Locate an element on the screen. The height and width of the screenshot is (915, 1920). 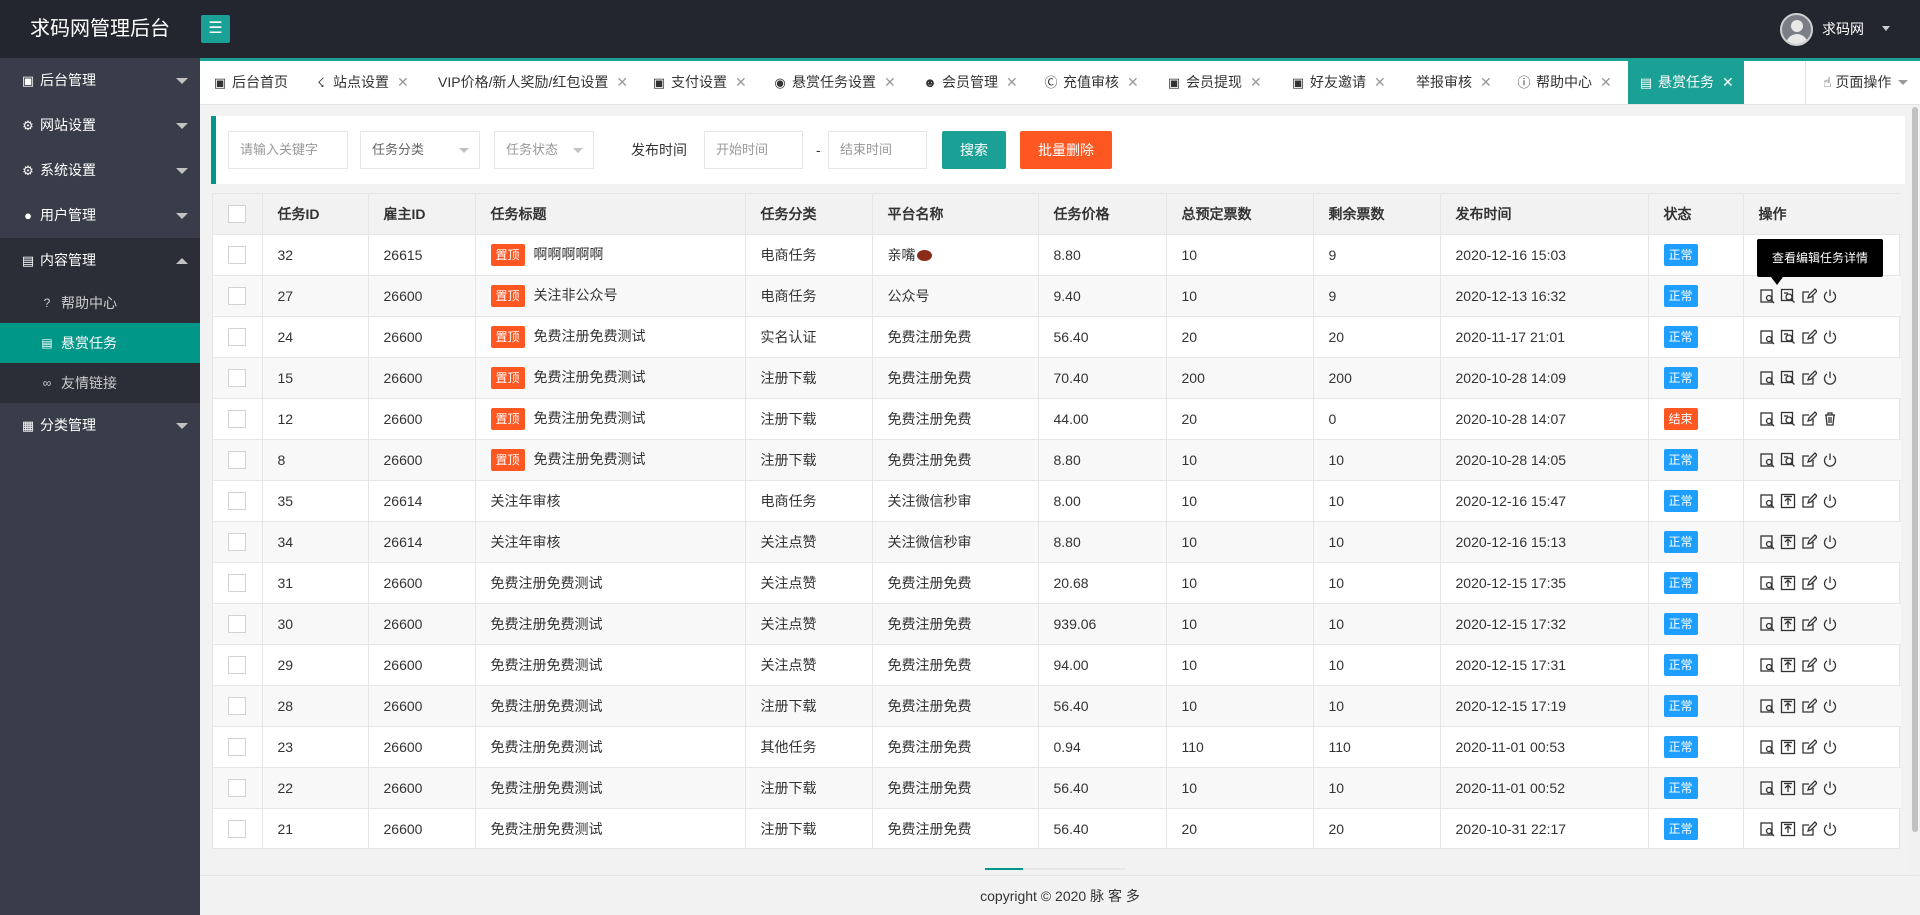
tab-payment-settings: ▣ 支付设置 ✕ is located at coordinates (699, 82).